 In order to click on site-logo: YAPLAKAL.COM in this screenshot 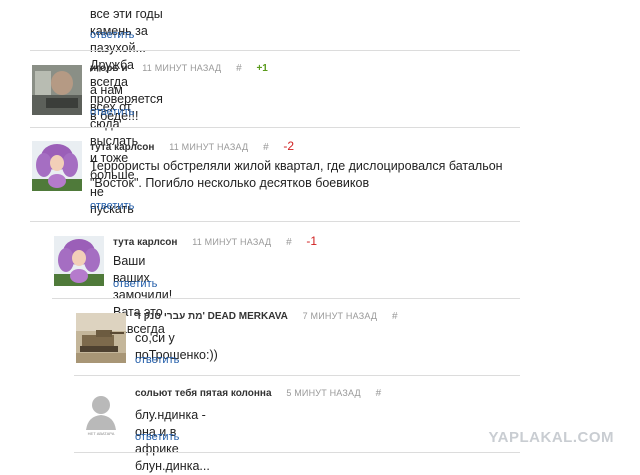, I will do `click(551, 437)`.